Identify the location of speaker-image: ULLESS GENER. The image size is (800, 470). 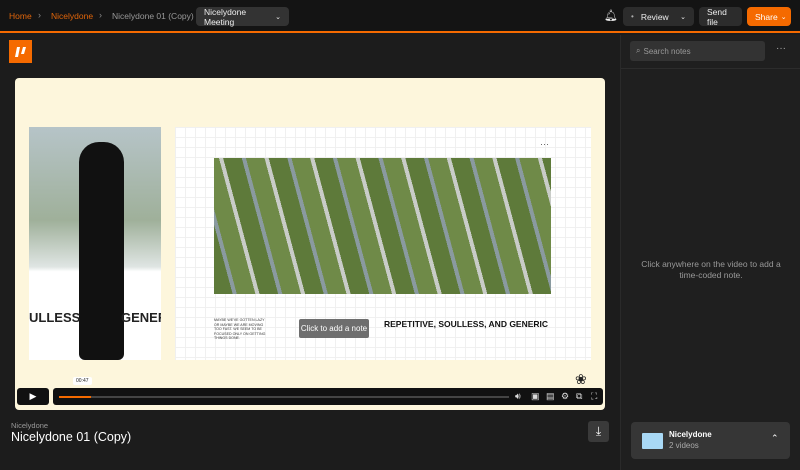
(95, 243).